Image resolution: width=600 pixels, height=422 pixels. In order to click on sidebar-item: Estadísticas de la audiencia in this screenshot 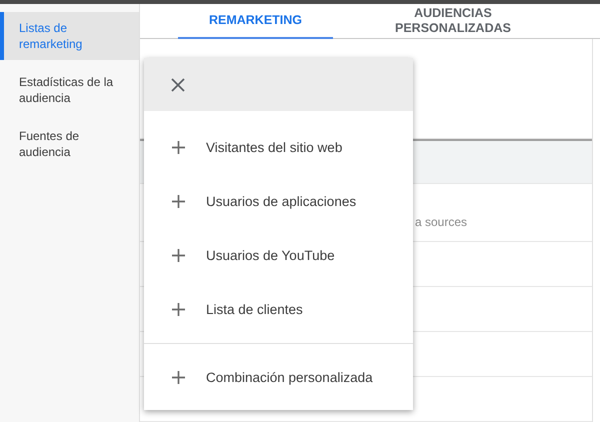, I will do `click(69, 90)`.